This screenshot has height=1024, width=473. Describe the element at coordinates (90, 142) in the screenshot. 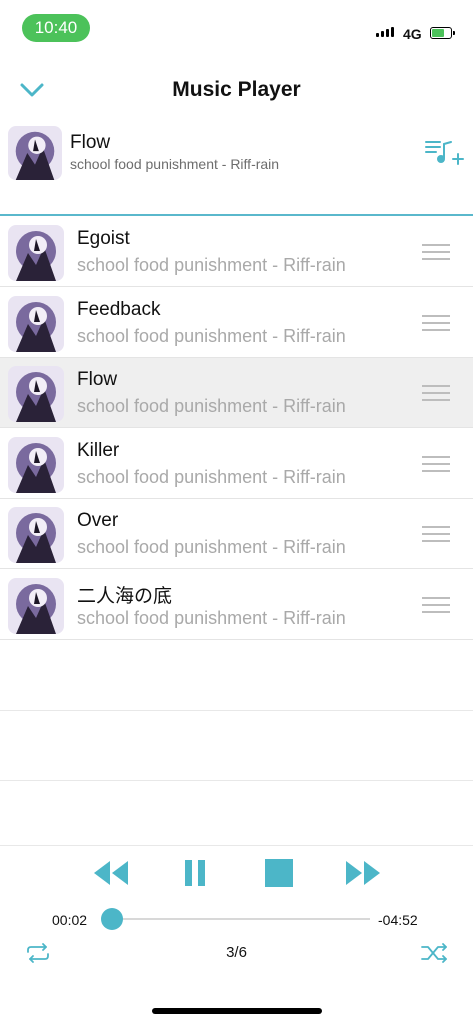

I see `now-playing-title: Flow` at that location.